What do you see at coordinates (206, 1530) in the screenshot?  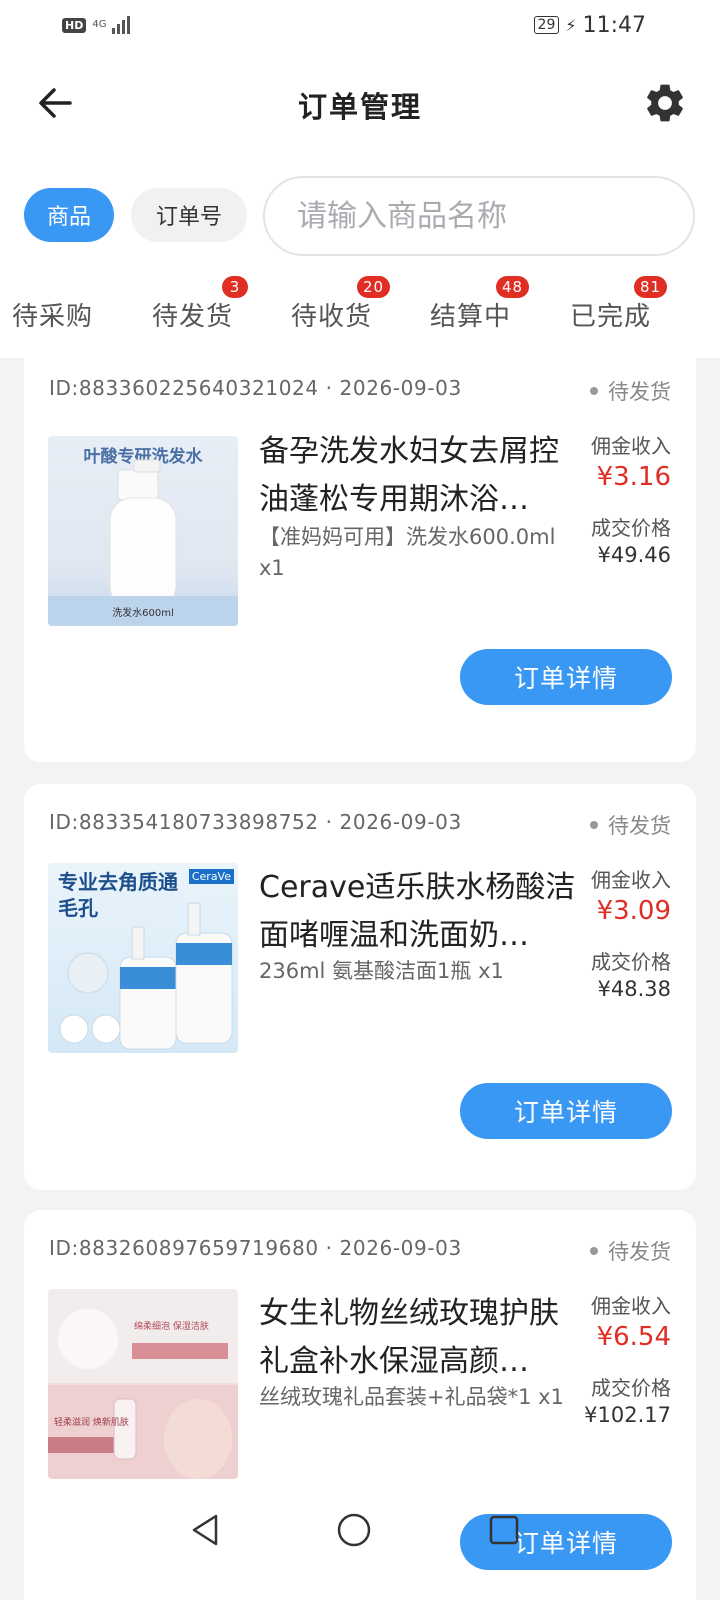 I see `nav-back-icon` at bounding box center [206, 1530].